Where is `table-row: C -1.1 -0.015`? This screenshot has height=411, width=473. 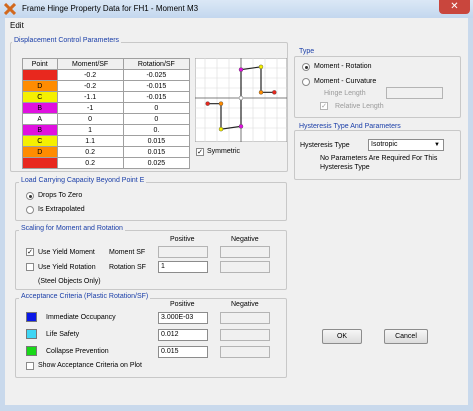
table-row: C -1.1 -0.015 is located at coordinates (106, 97).